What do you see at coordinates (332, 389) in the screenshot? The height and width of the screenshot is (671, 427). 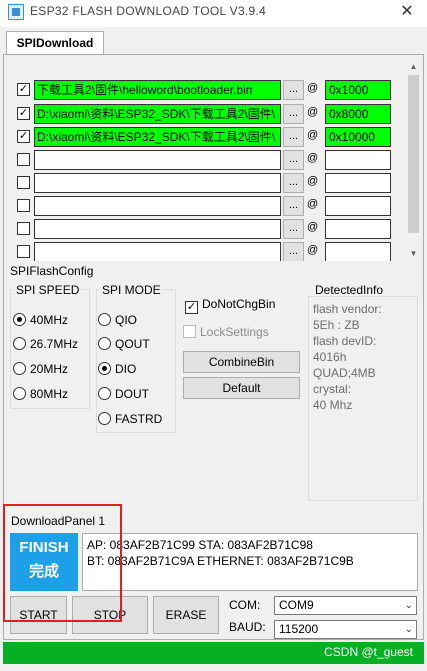 I see `detected-info-line: crystal:` at bounding box center [332, 389].